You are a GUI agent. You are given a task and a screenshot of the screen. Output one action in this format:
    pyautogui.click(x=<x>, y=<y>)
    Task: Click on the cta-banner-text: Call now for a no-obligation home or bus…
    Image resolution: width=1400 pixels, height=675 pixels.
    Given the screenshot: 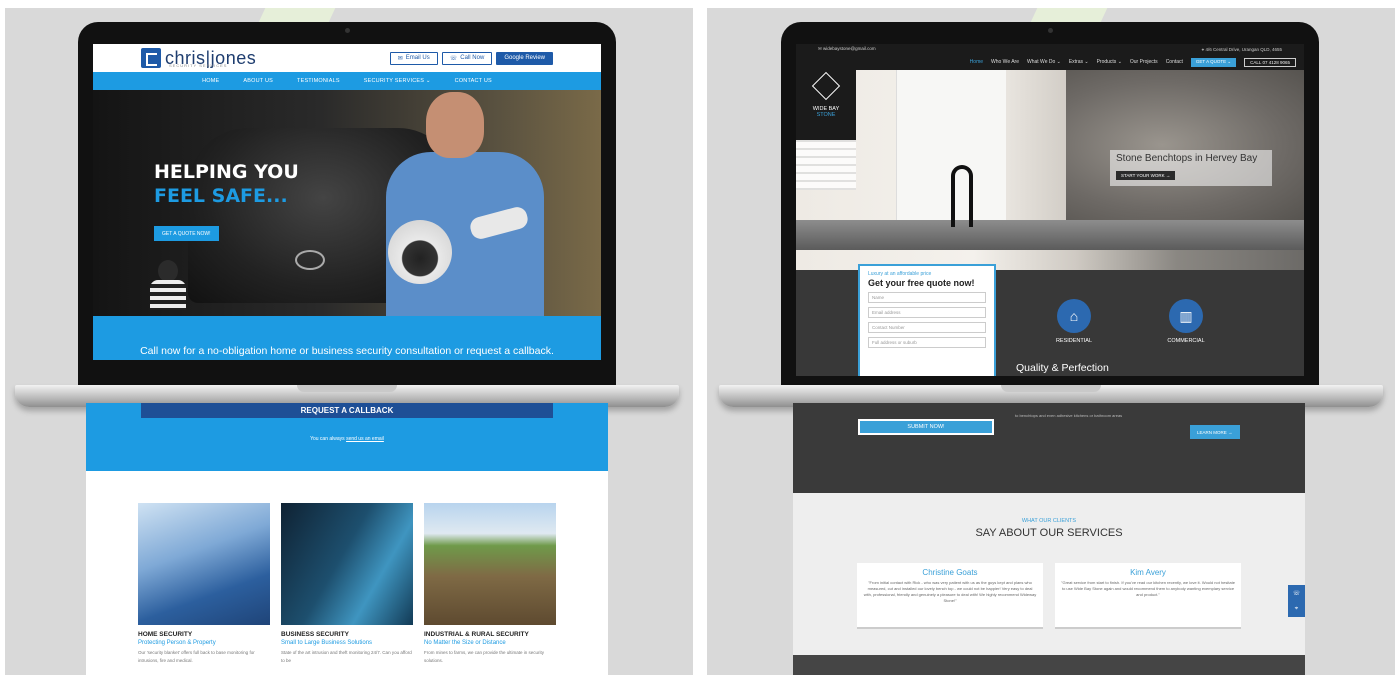 What is the action you would take?
    pyautogui.click(x=347, y=351)
    